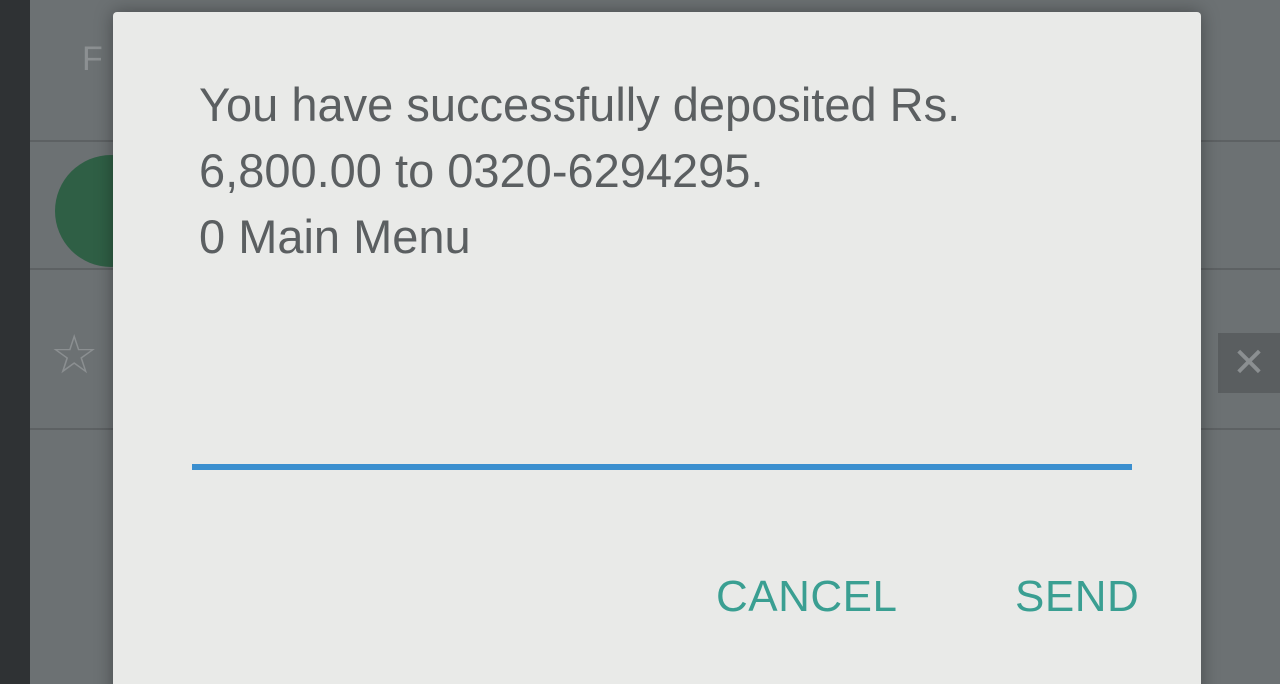  Describe the element at coordinates (580, 104) in the screenshot. I see `message-line: You have successfully deposited Rs.` at that location.